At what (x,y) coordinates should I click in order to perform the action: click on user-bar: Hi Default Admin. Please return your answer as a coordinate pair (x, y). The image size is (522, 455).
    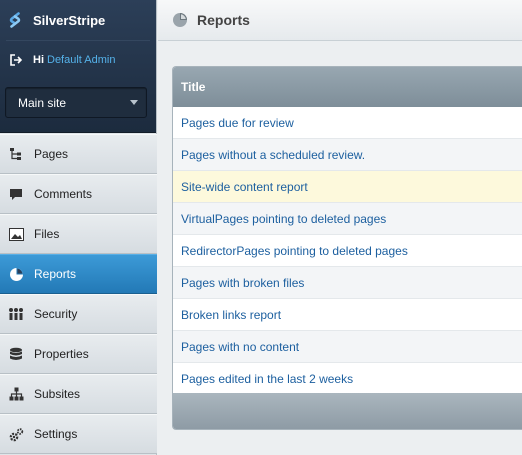
    Looking at the image, I should click on (78, 59).